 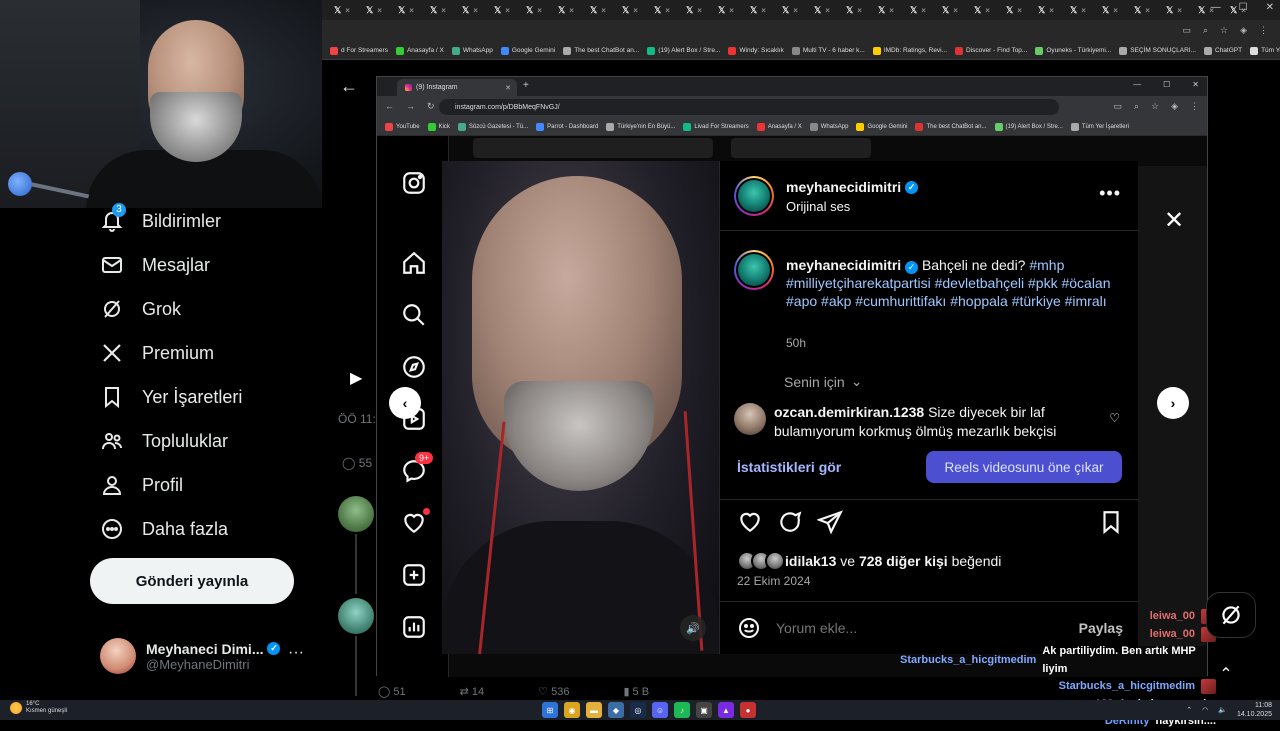 I want to click on home-icon, so click(x=414, y=263).